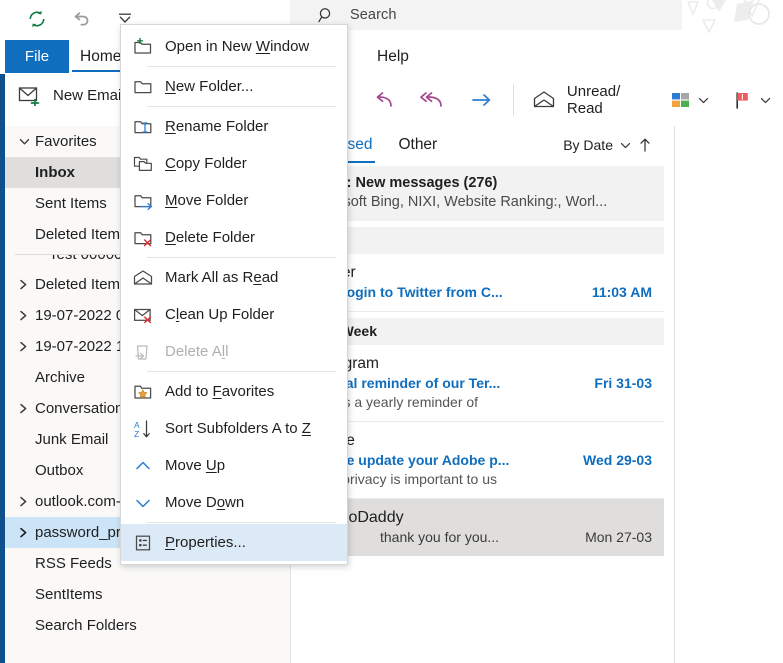  What do you see at coordinates (621, 292) in the screenshot?
I see `message-date: 11:03 AM` at bounding box center [621, 292].